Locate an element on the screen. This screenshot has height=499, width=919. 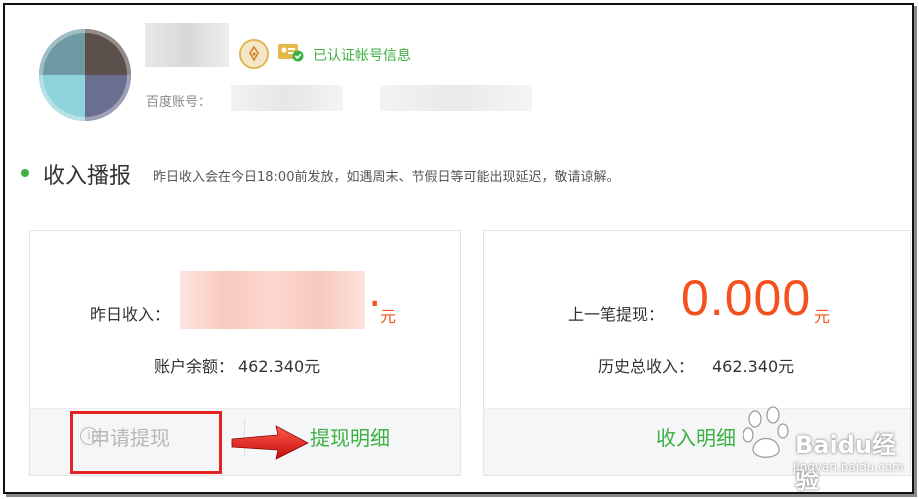
section-dot is located at coordinates (25, 173).